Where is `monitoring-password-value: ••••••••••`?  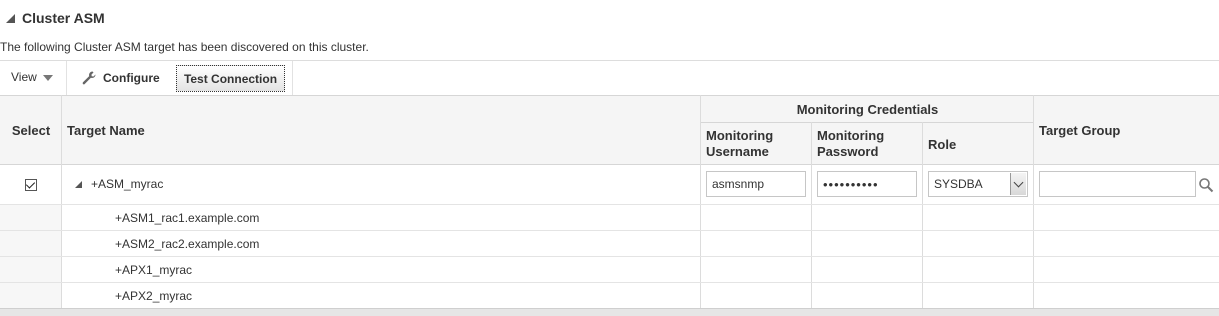
monitoring-password-value: •••••••••• is located at coordinates (851, 184).